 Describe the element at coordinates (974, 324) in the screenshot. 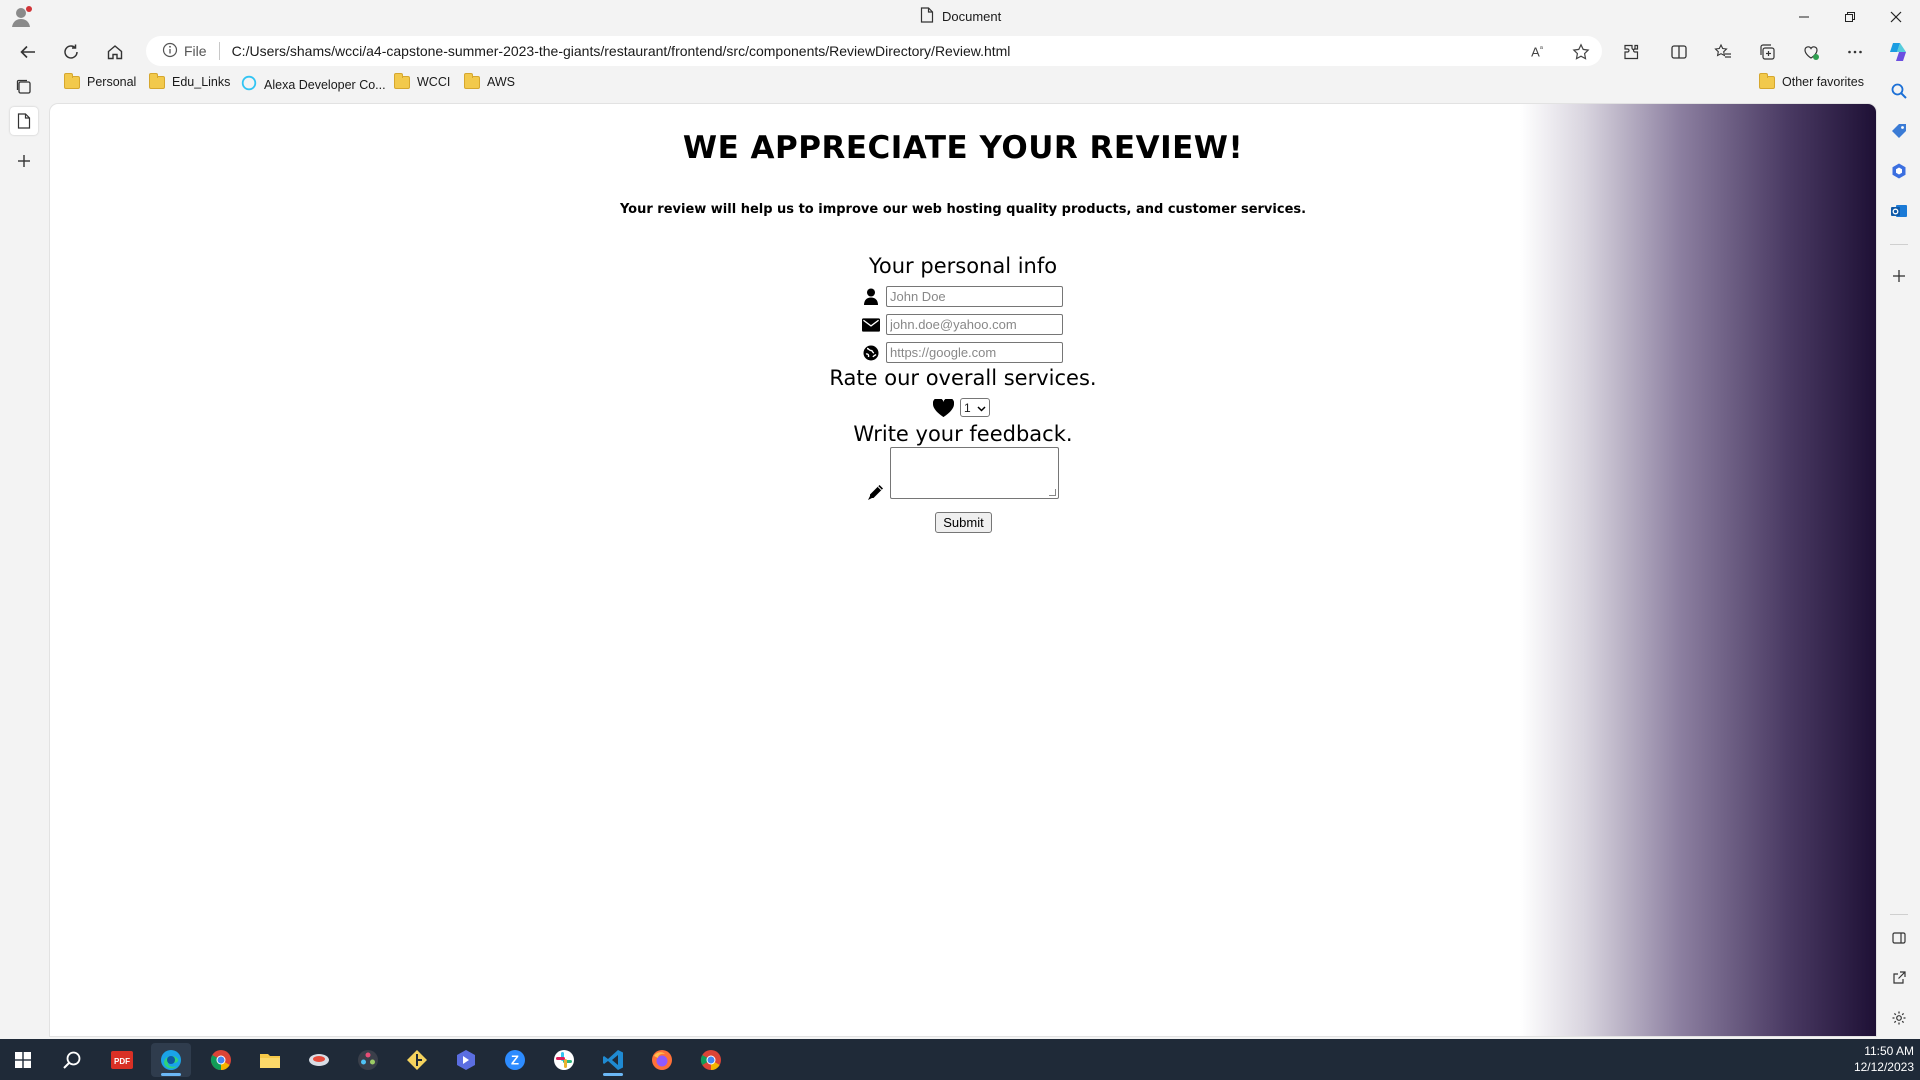

I see `email-input` at that location.